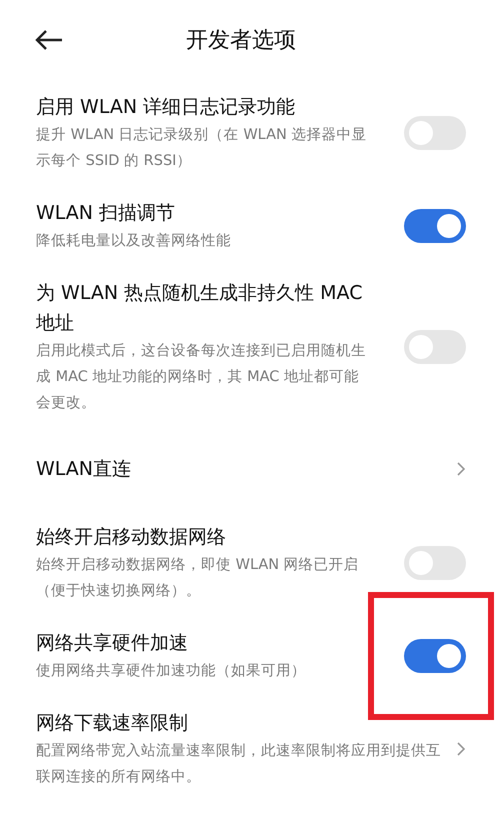 The height and width of the screenshot is (824, 500). Describe the element at coordinates (200, 308) in the screenshot. I see `setting-title: 为 WLAN 热点随机生成非持久性 MAC 地址` at that location.